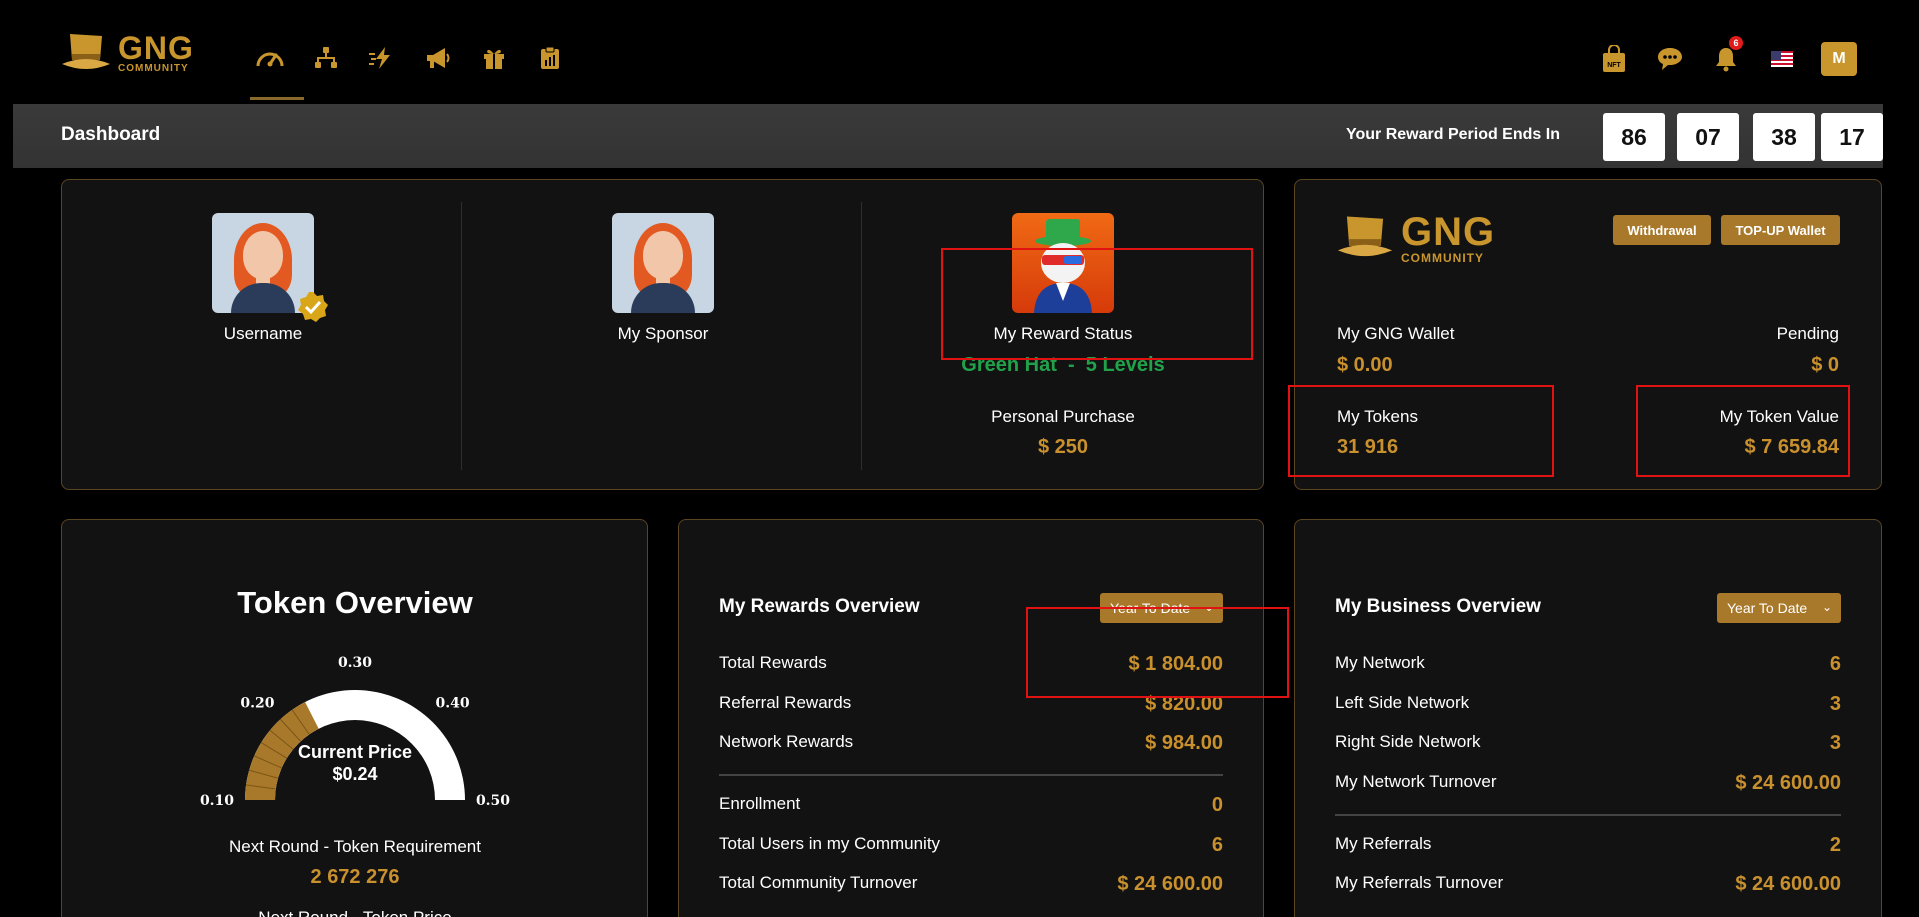 This screenshot has height=917, width=1919. What do you see at coordinates (1826, 607) in the screenshot?
I see `chevron-down-icon: ⌄` at bounding box center [1826, 607].